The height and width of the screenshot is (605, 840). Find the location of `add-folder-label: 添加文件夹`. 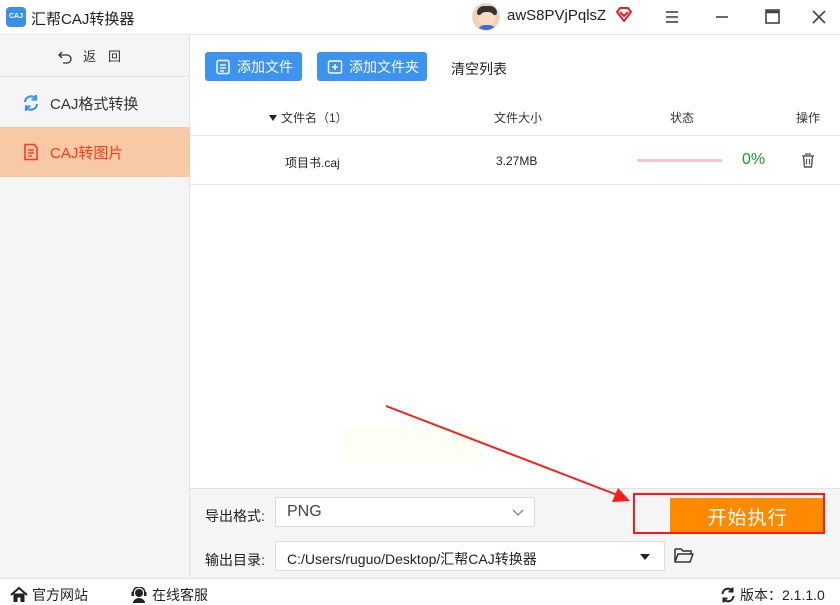

add-folder-label: 添加文件夹 is located at coordinates (384, 66).